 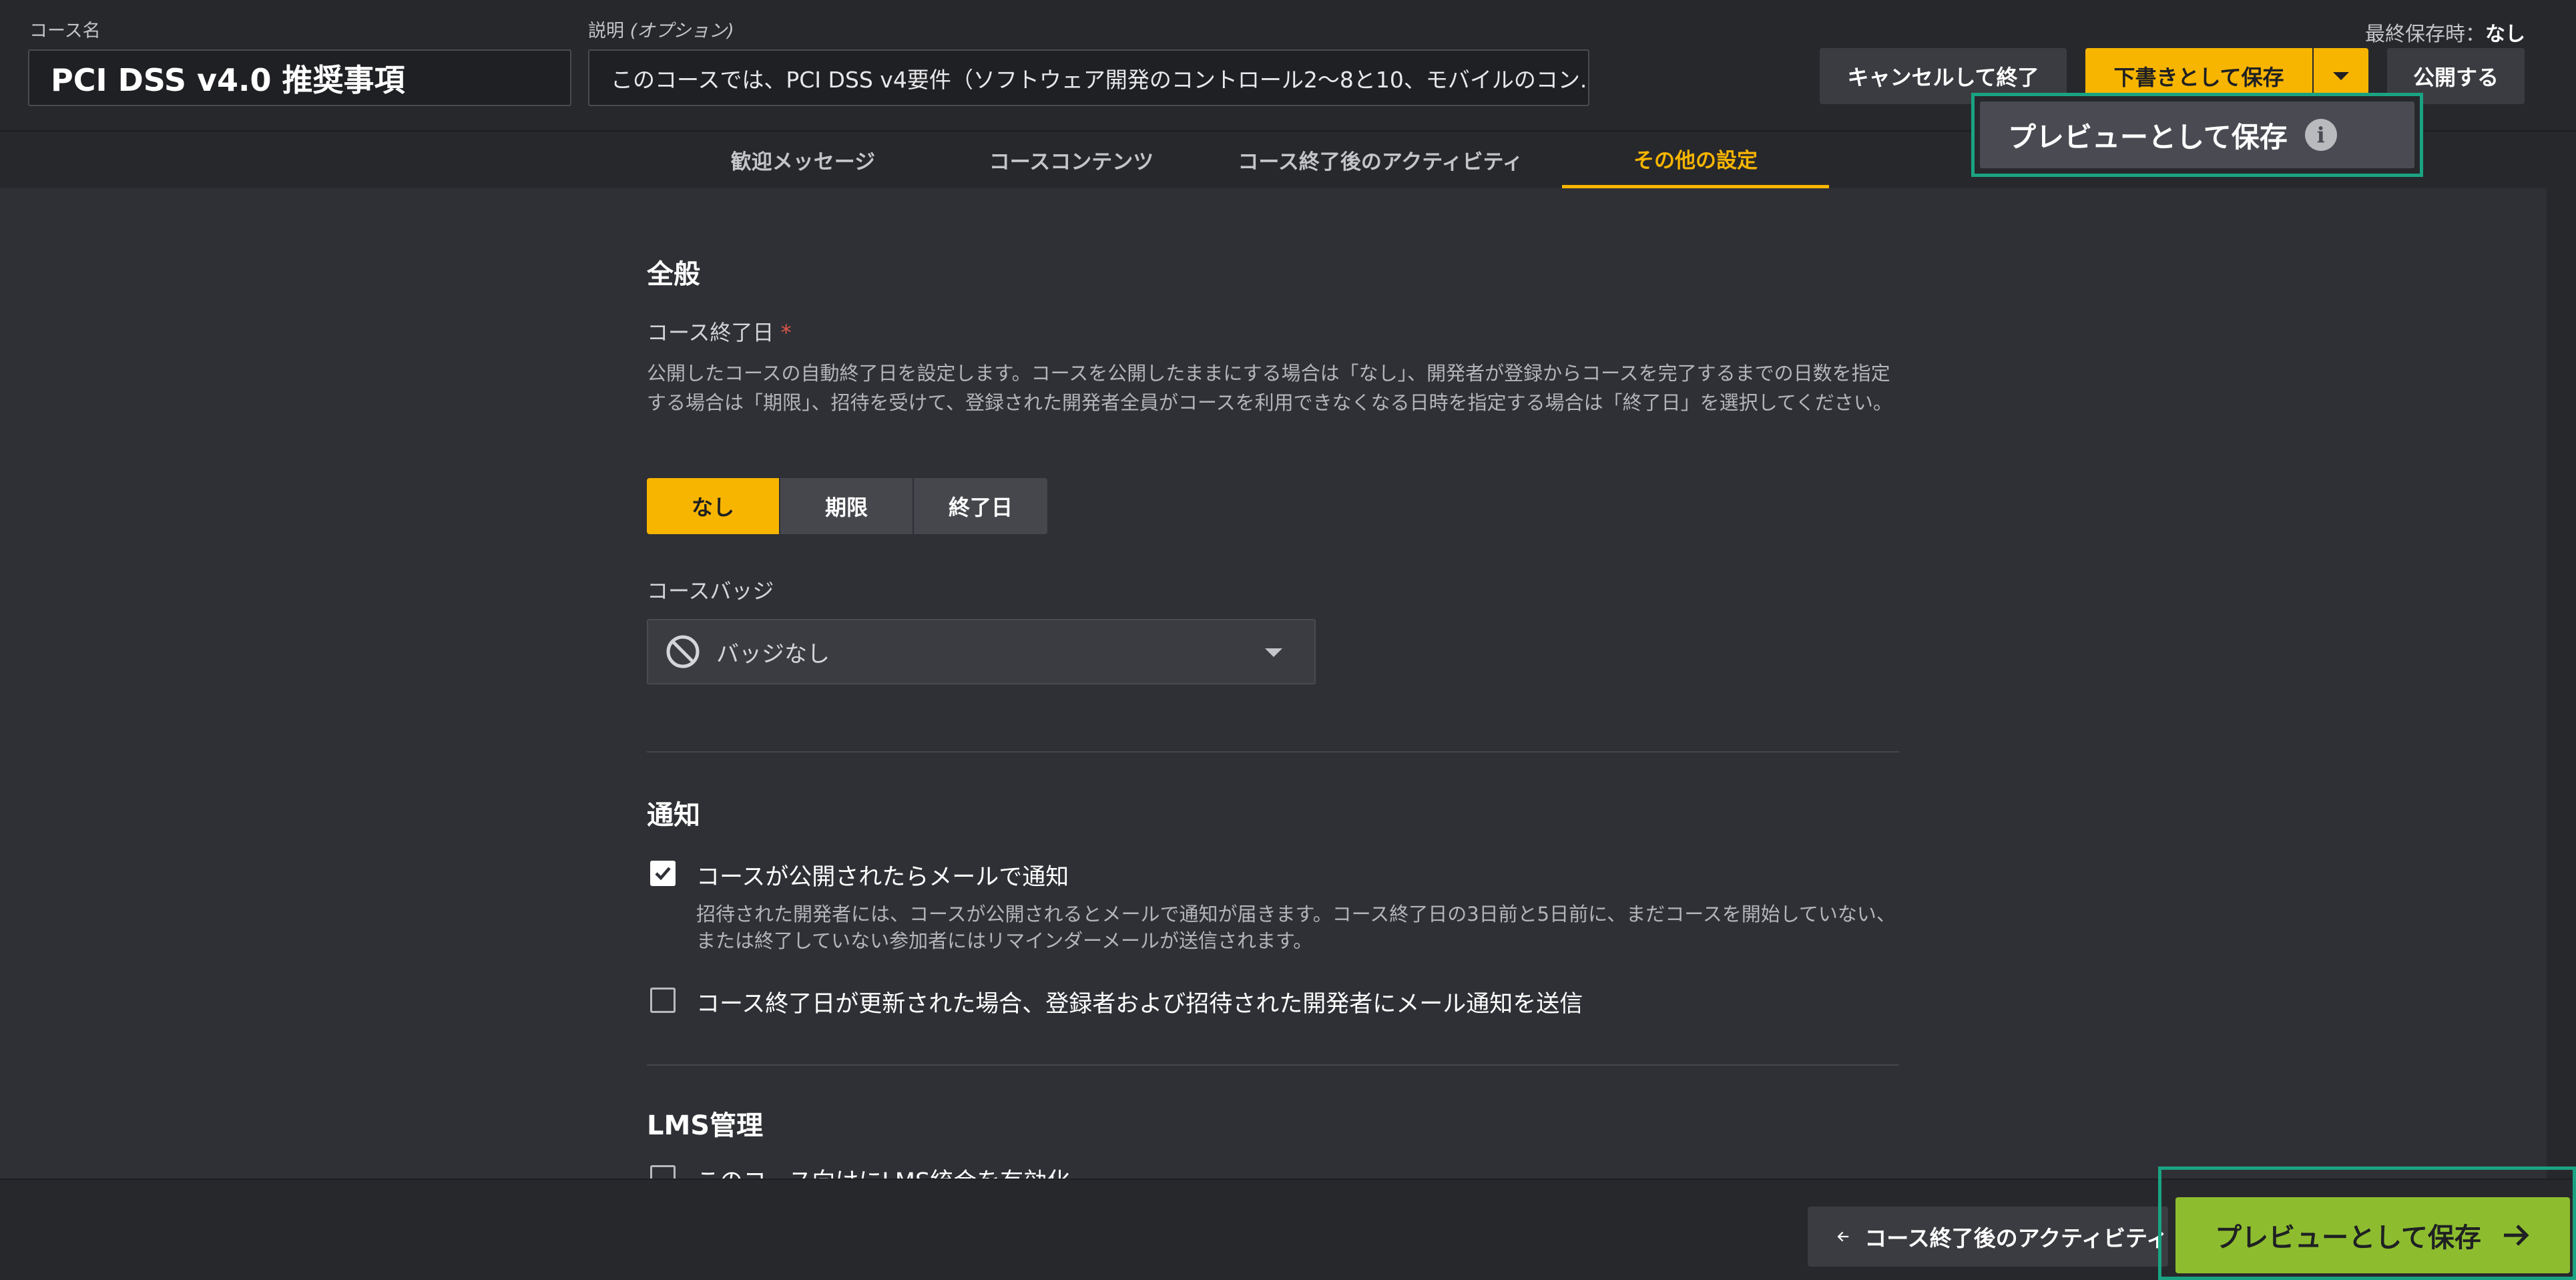 I want to click on course-name-label: コース名, so click(x=65, y=31).